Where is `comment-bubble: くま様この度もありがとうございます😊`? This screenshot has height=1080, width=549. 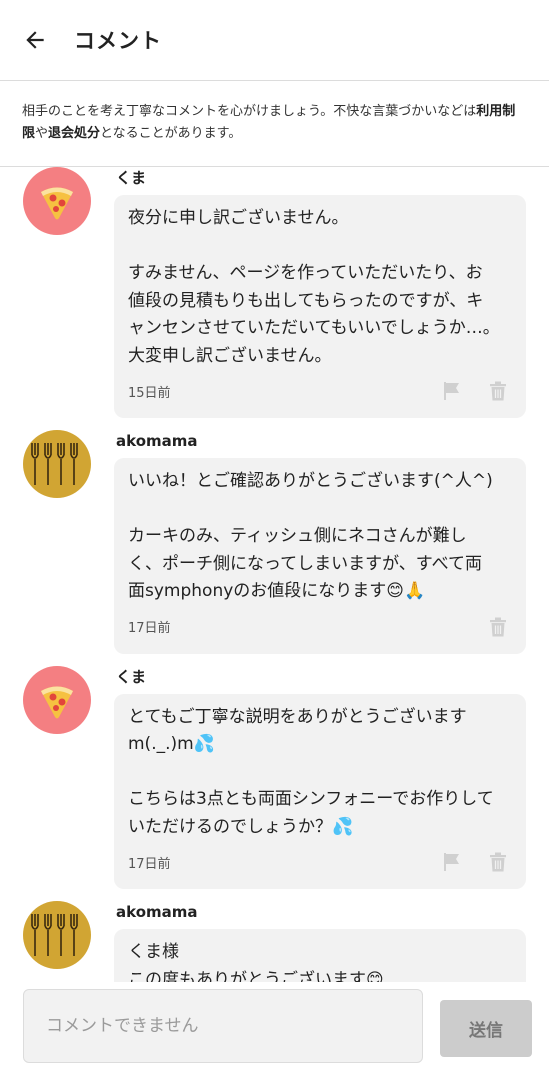
comment-bubble: くま様この度もありがとうございます😊 is located at coordinates (320, 955).